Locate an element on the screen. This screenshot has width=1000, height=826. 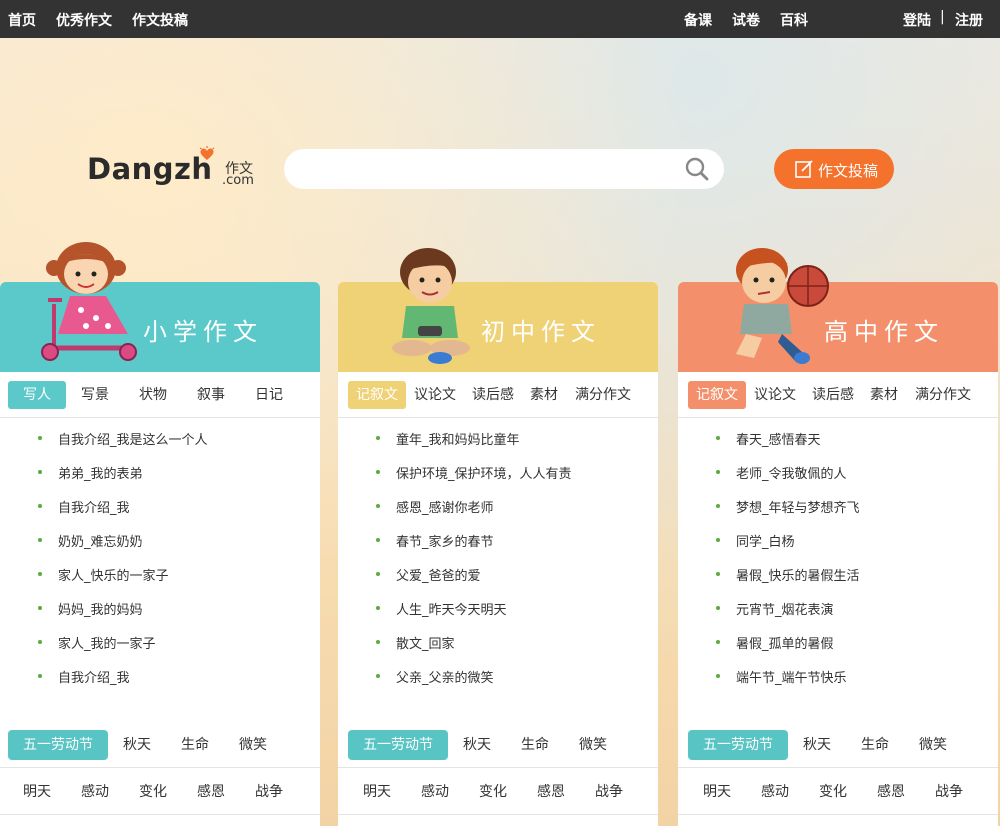
submit-essay-button: 作文投稿 is located at coordinates (834, 169).